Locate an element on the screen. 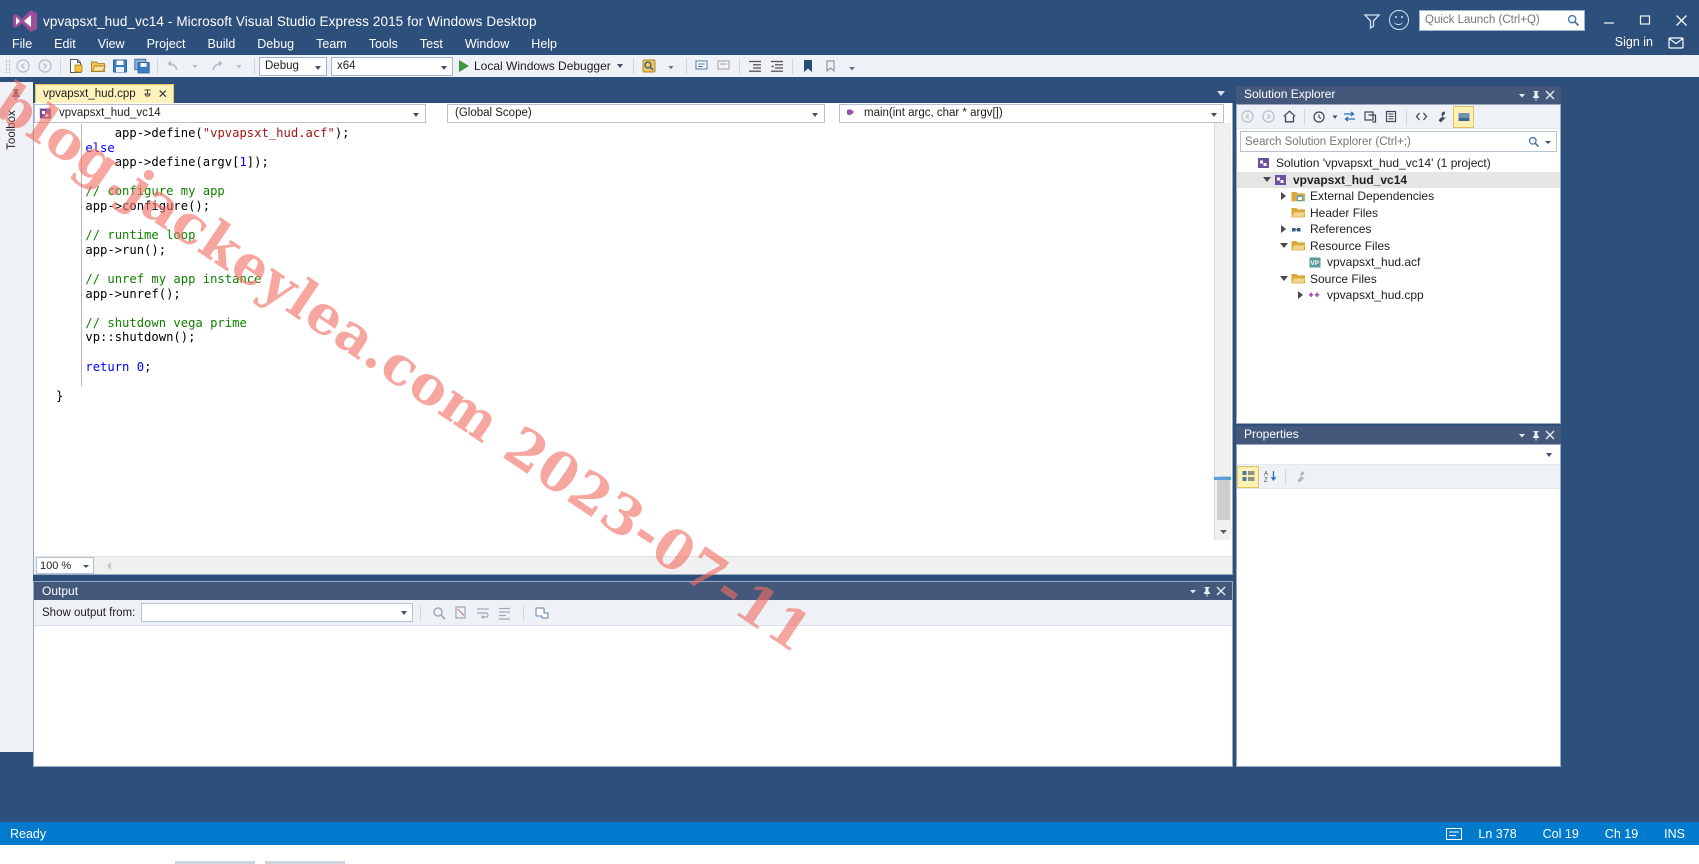  redo-icon is located at coordinates (217, 66).